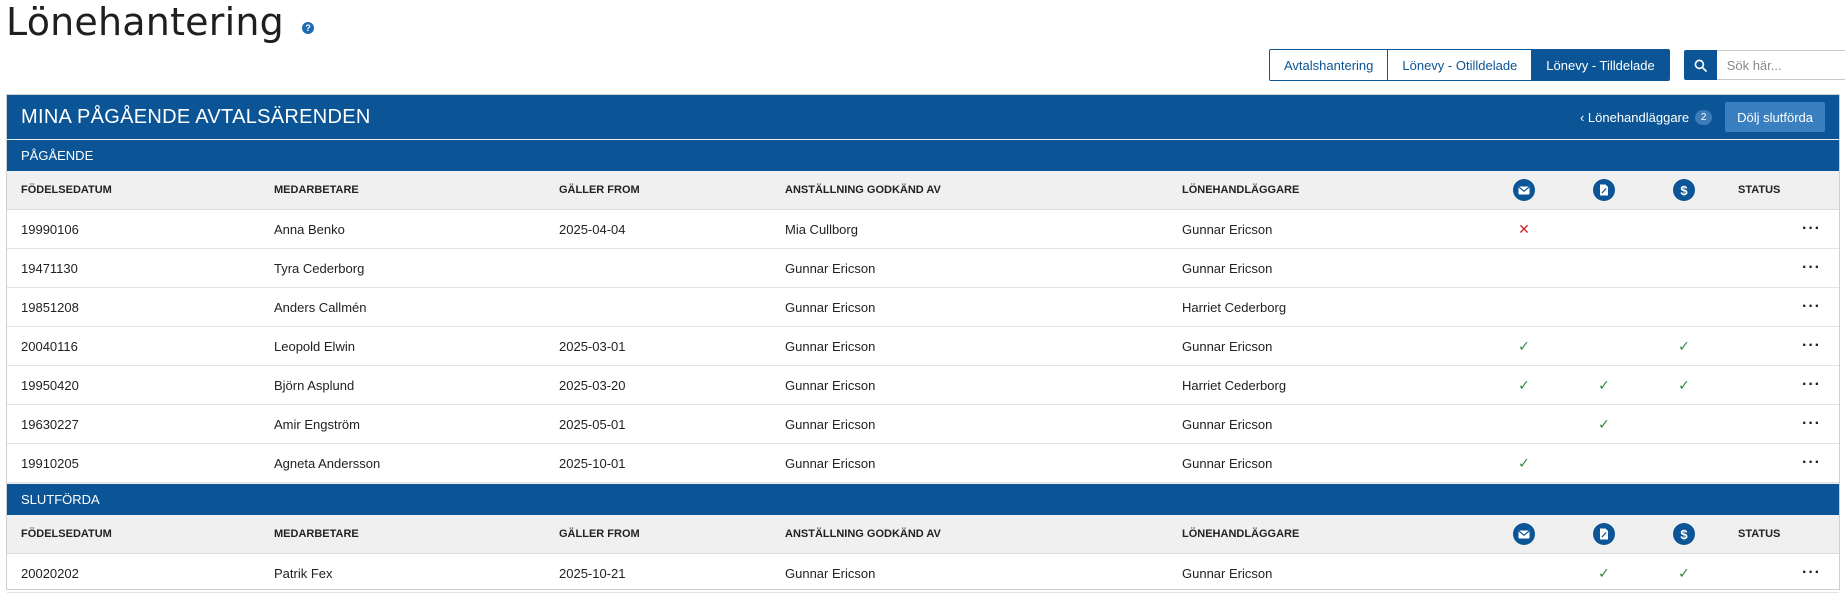  I want to click on cell-employee: Anders Callmén, so click(402, 307).